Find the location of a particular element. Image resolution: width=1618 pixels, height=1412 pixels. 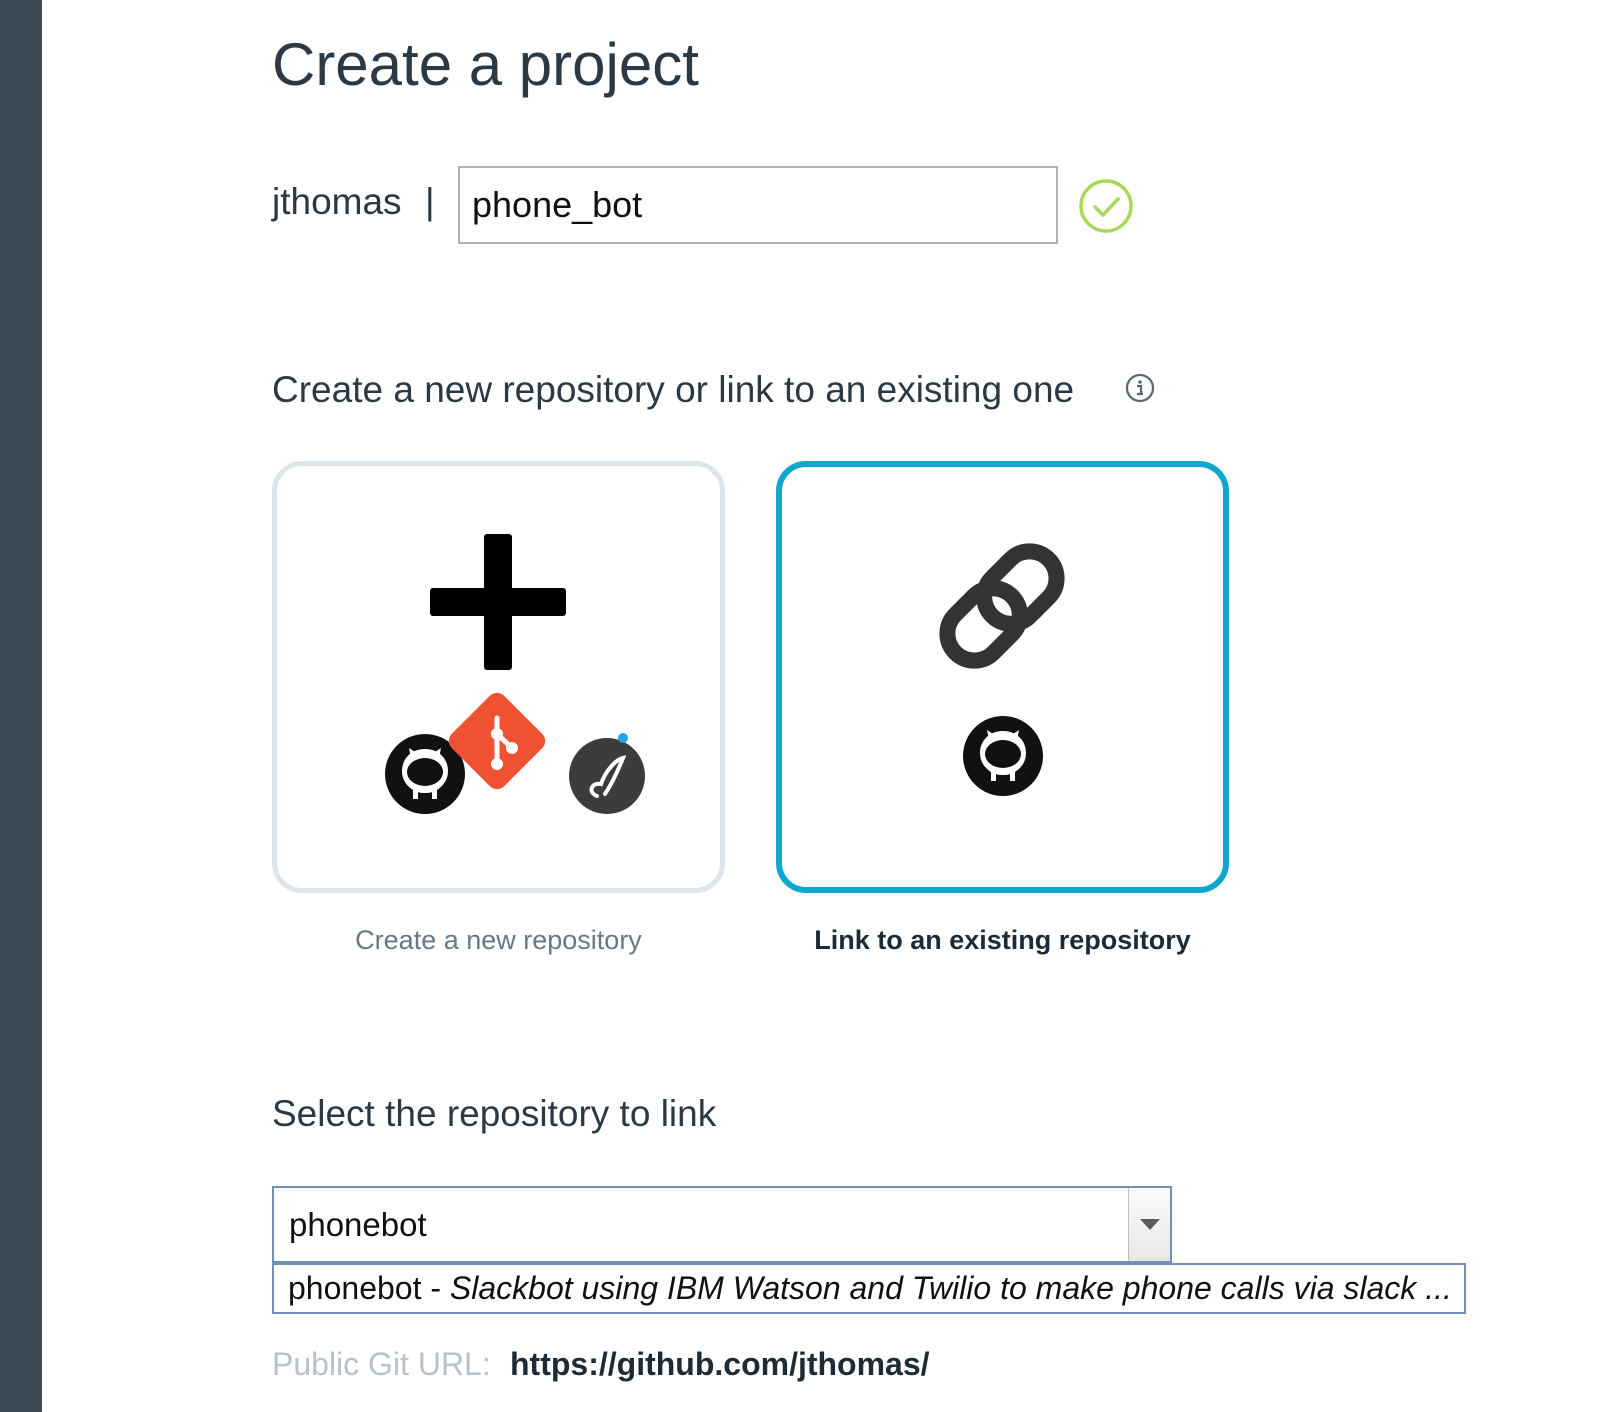

valid-check-icon is located at coordinates (1106, 206).